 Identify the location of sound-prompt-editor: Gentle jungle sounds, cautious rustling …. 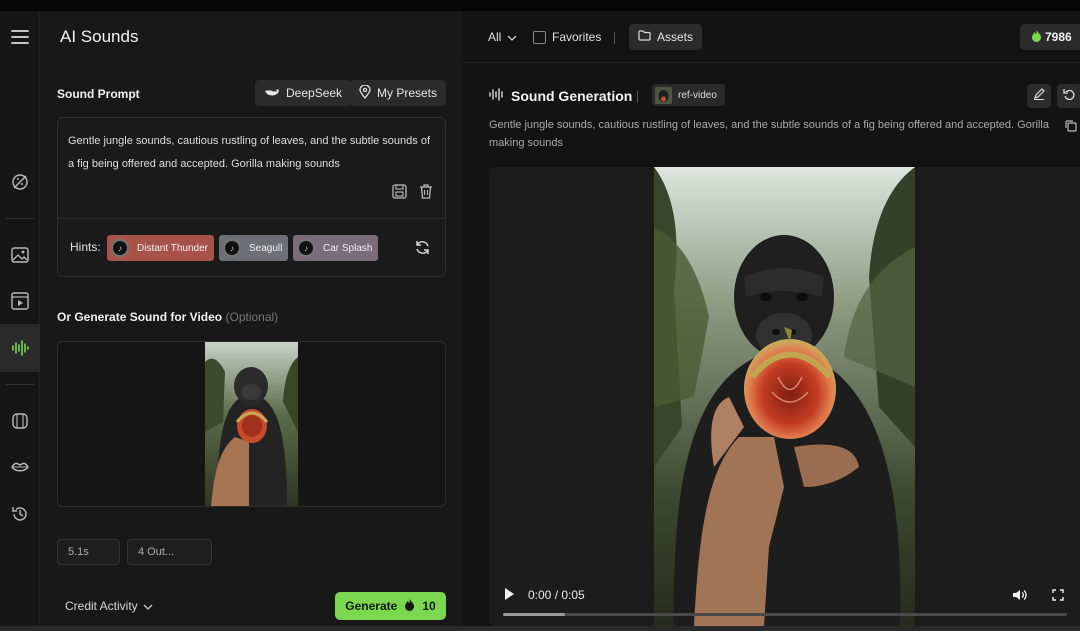
(251, 197).